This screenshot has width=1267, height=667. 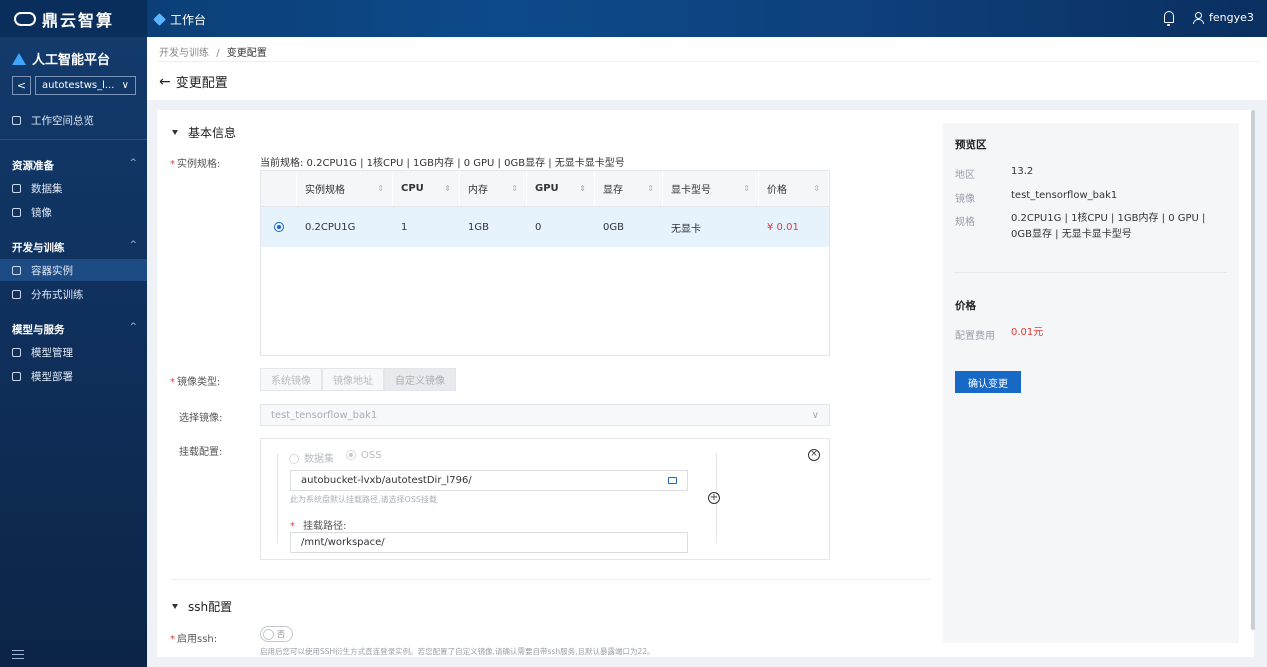 I want to click on table-row: 0.2CPU1G 1 1GB 0 0GB 无显卡 ¥ 0.01, so click(x=545, y=227).